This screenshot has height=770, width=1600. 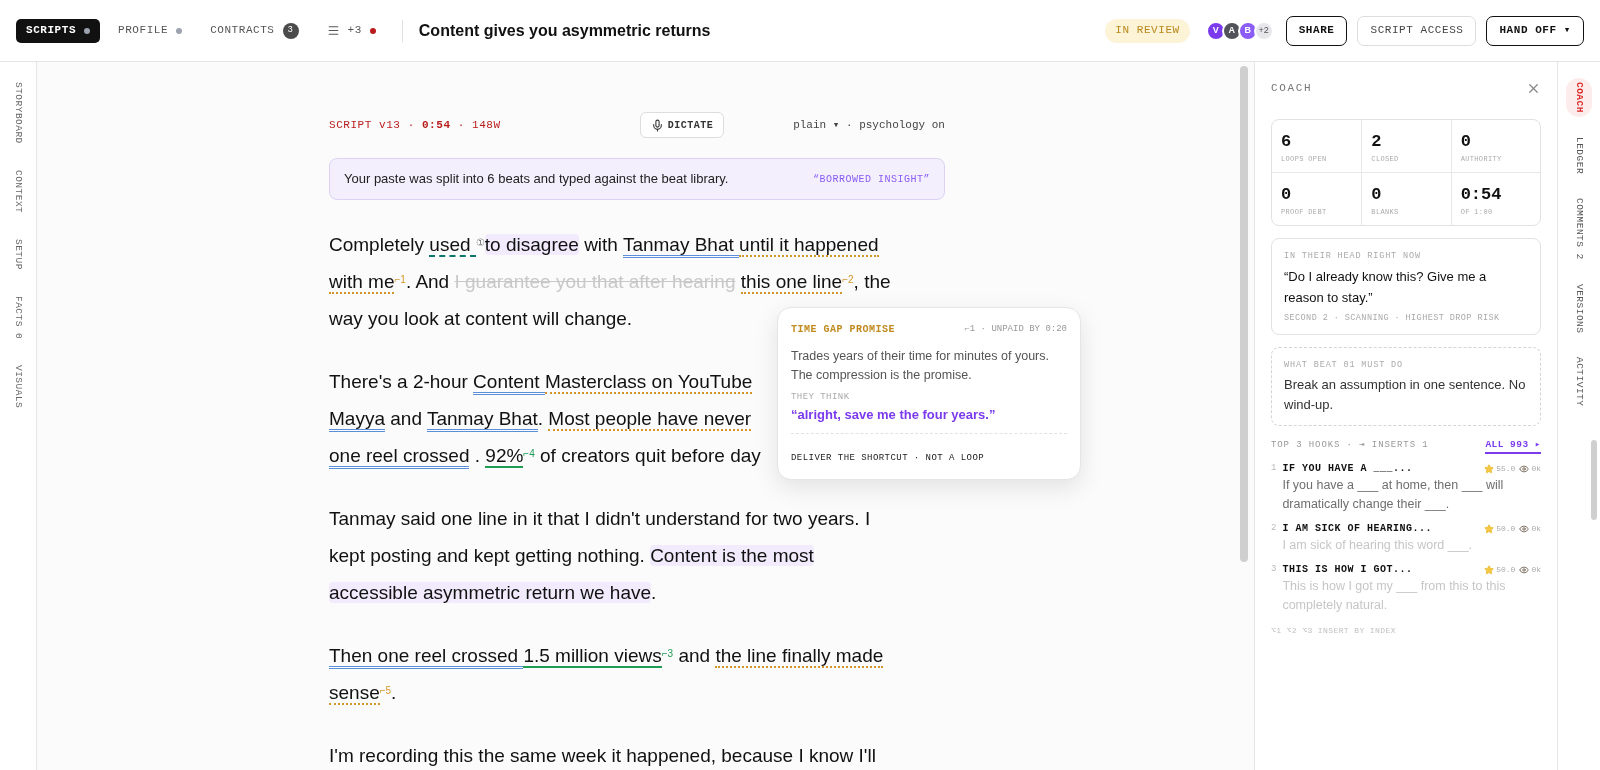 What do you see at coordinates (536, 179) in the screenshot?
I see `banner-text: Your paste was split into 6 beats and typed against the beat library.` at bounding box center [536, 179].